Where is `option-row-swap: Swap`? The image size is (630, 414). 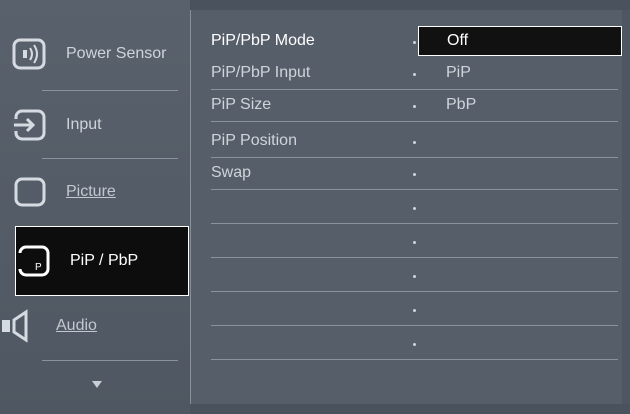
option-row-swap: Swap is located at coordinates (414, 174).